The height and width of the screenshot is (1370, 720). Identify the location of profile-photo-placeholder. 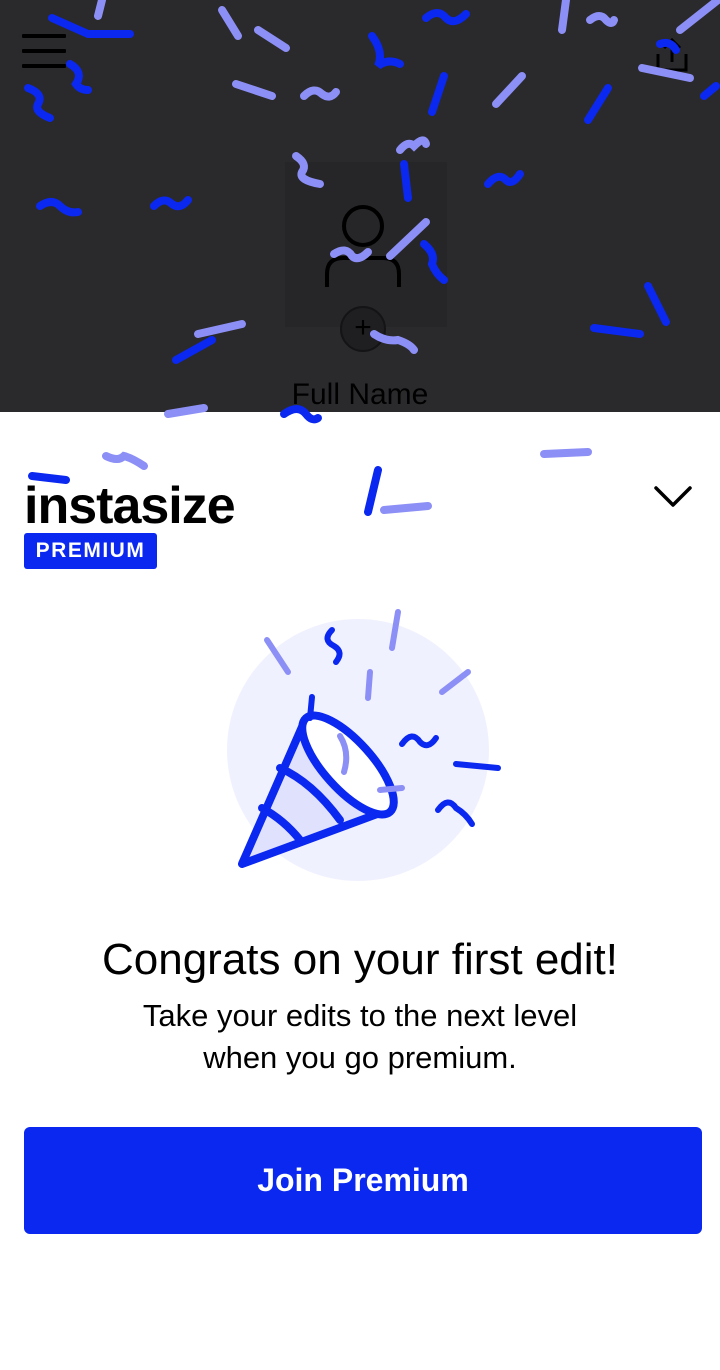
(366, 244).